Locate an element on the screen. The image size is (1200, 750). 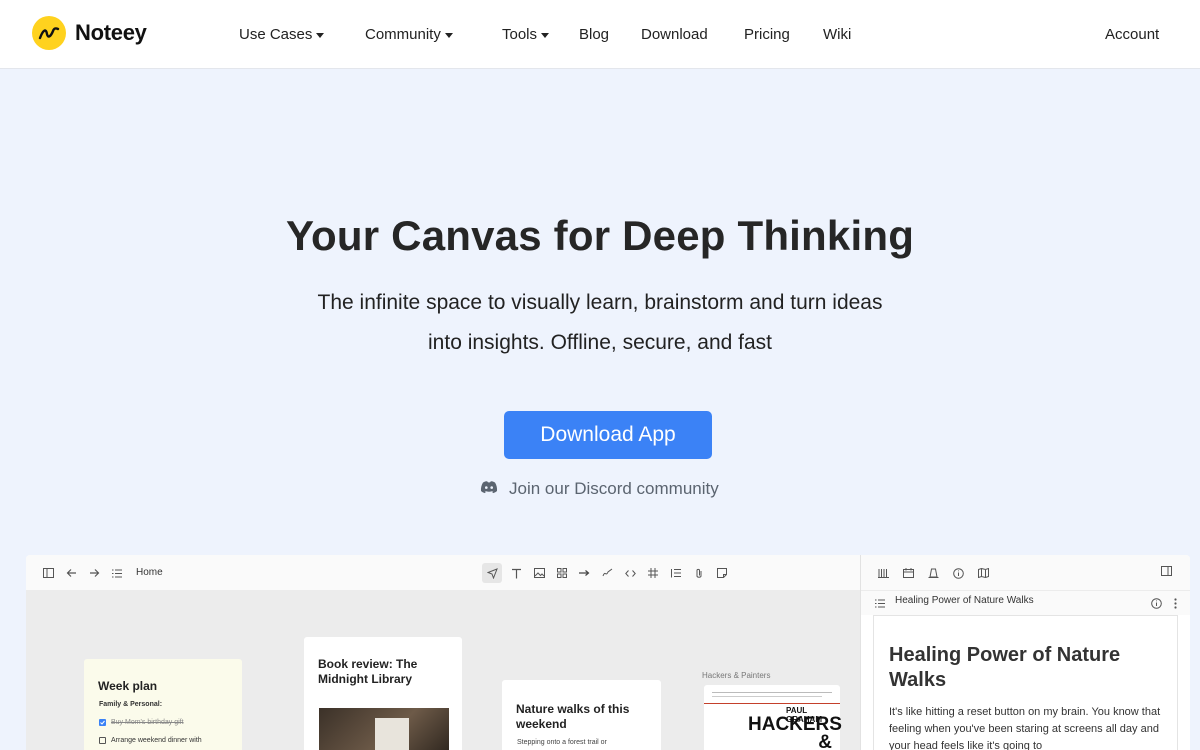
calendar-icon is located at coordinates (908, 573).